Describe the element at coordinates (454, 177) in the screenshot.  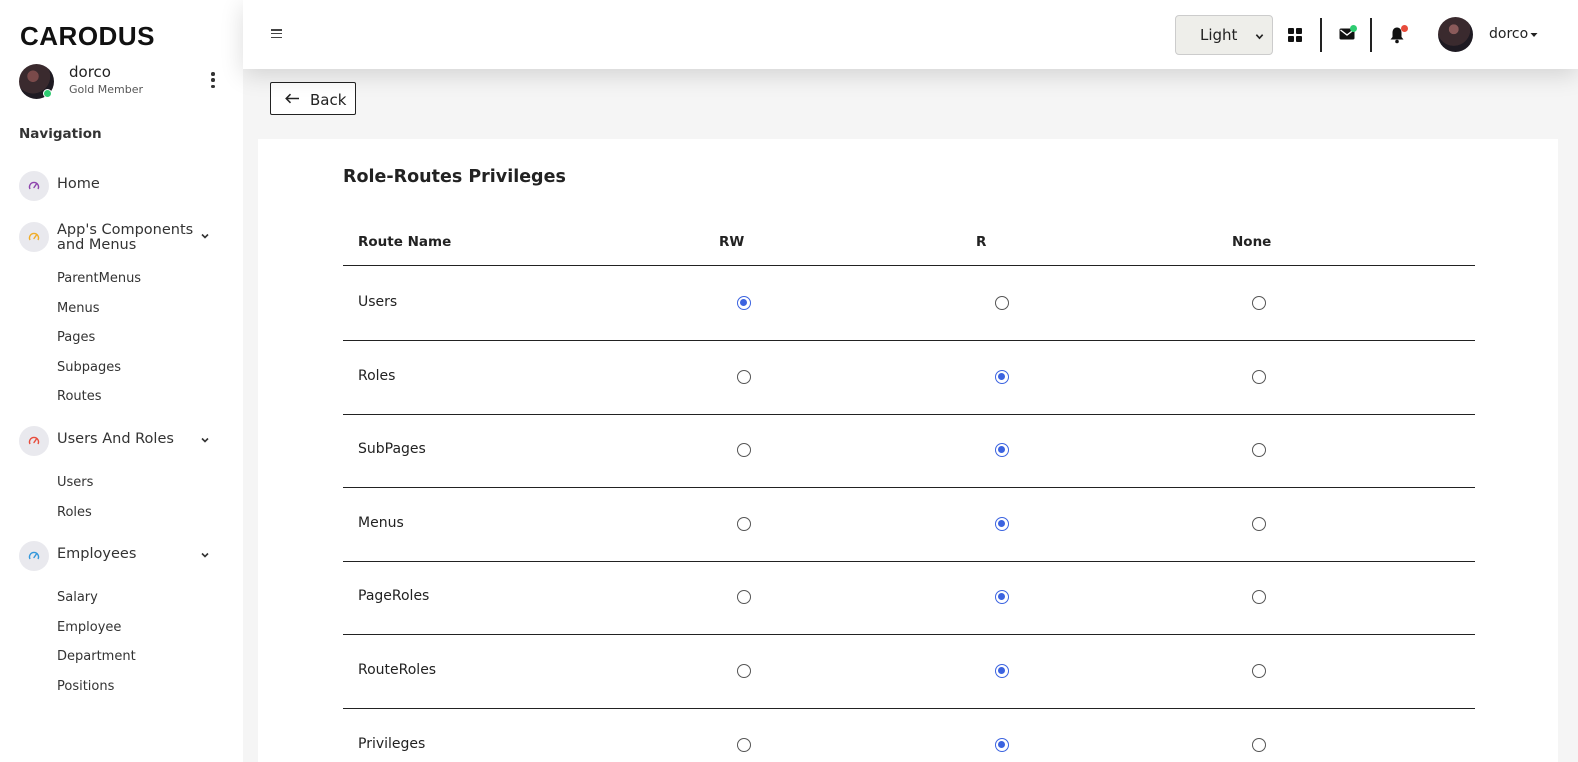
I see `page-title: Role-Routes Privileges` at that location.